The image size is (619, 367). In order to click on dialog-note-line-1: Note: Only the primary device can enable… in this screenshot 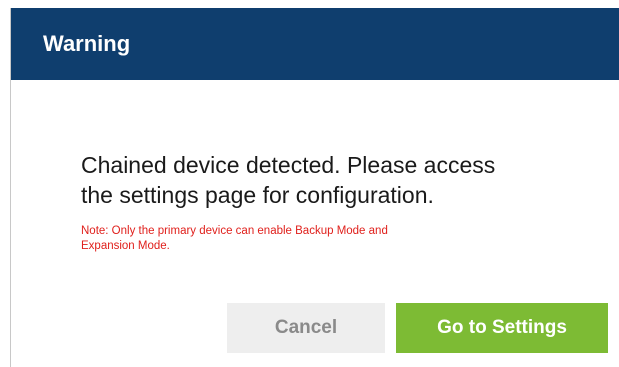, I will do `click(234, 231)`.